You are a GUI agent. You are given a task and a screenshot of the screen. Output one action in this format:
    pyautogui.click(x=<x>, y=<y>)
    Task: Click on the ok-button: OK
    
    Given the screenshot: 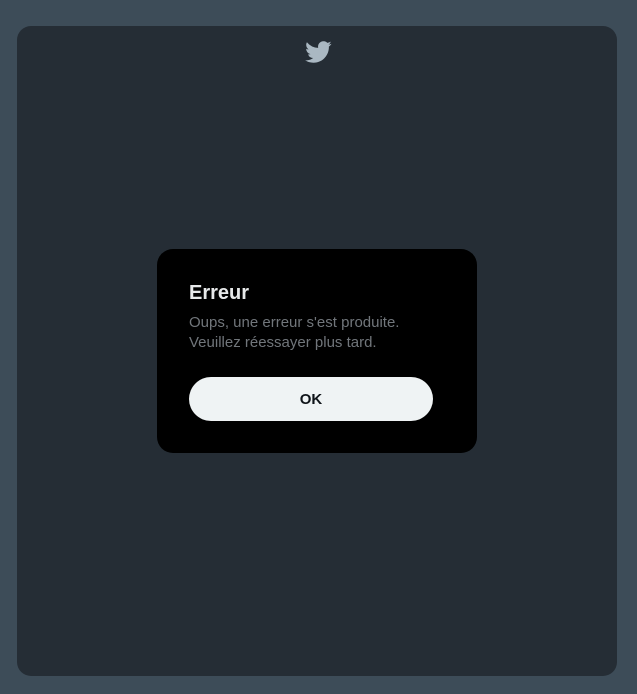 What is the action you would take?
    pyautogui.click(x=311, y=399)
    